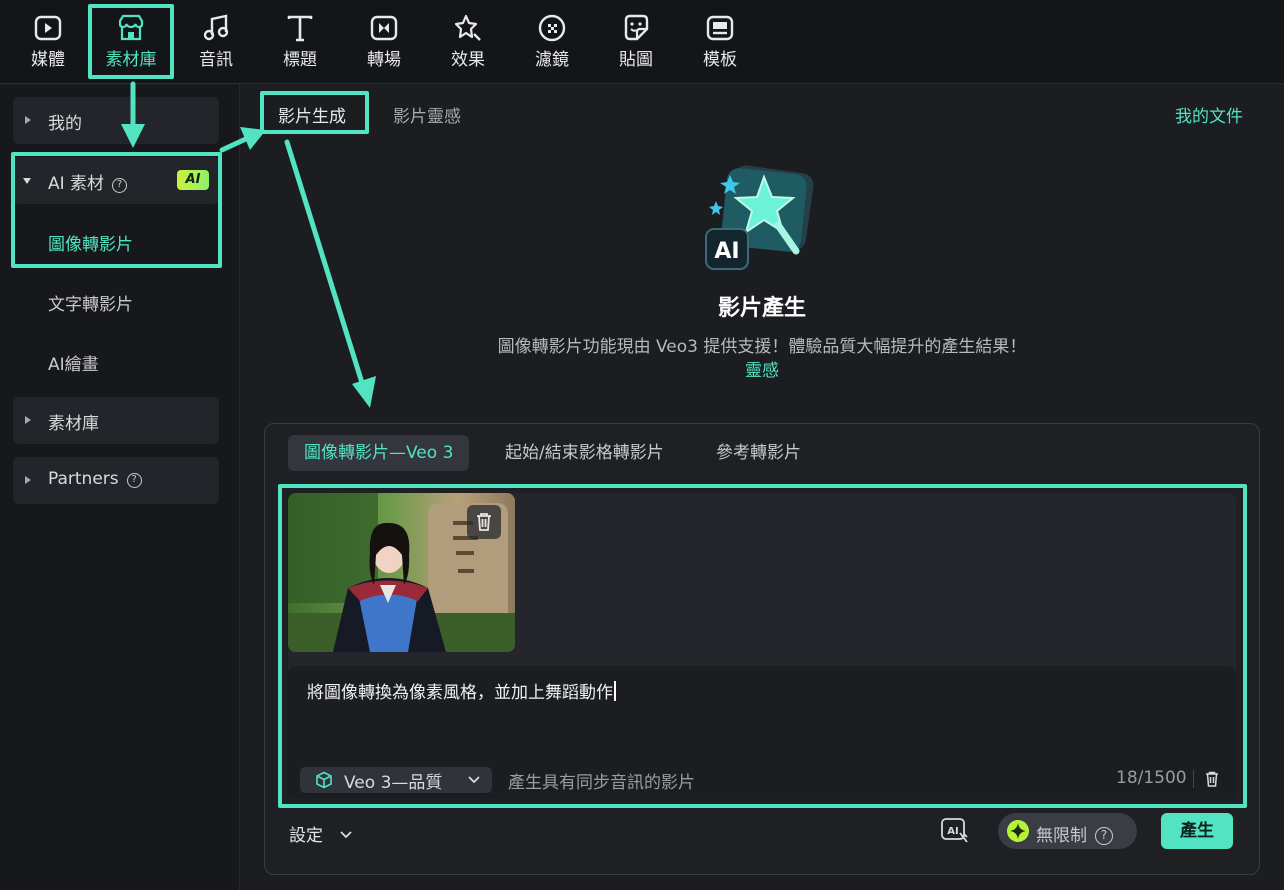 The image size is (1284, 890). I want to click on collapse-arrow-icon, so click(27, 181).